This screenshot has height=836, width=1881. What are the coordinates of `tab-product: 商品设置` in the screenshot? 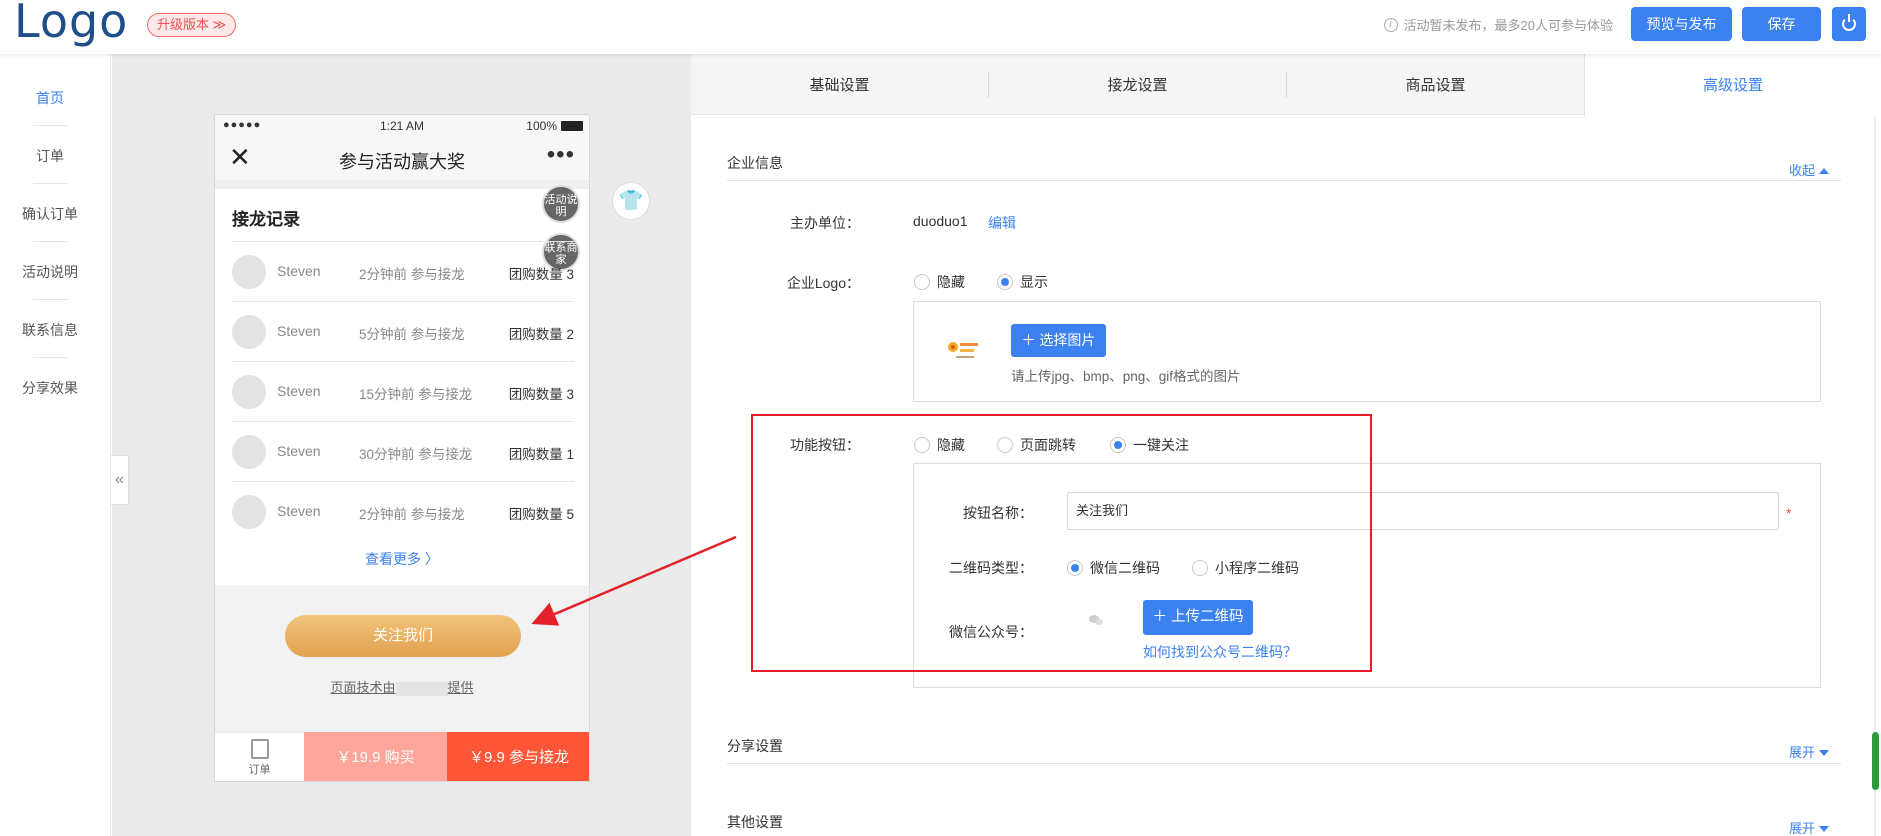 It's located at (1435, 84).